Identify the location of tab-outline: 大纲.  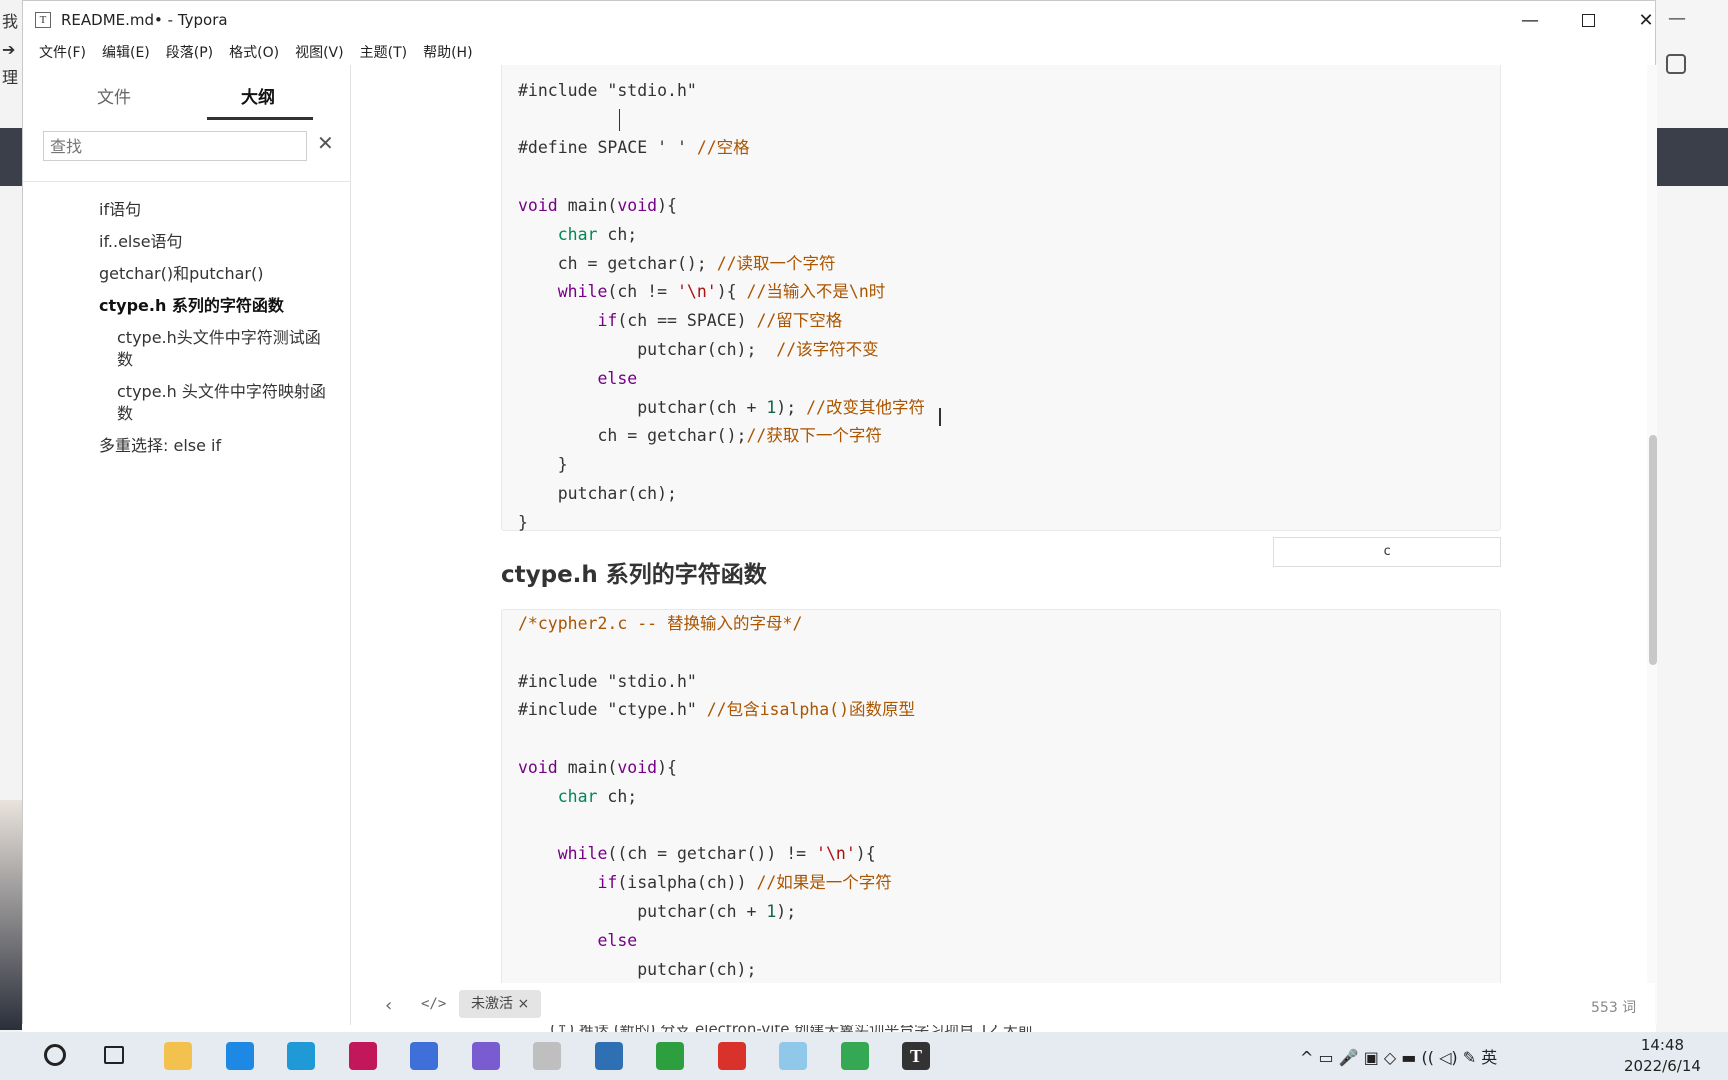
(258, 95).